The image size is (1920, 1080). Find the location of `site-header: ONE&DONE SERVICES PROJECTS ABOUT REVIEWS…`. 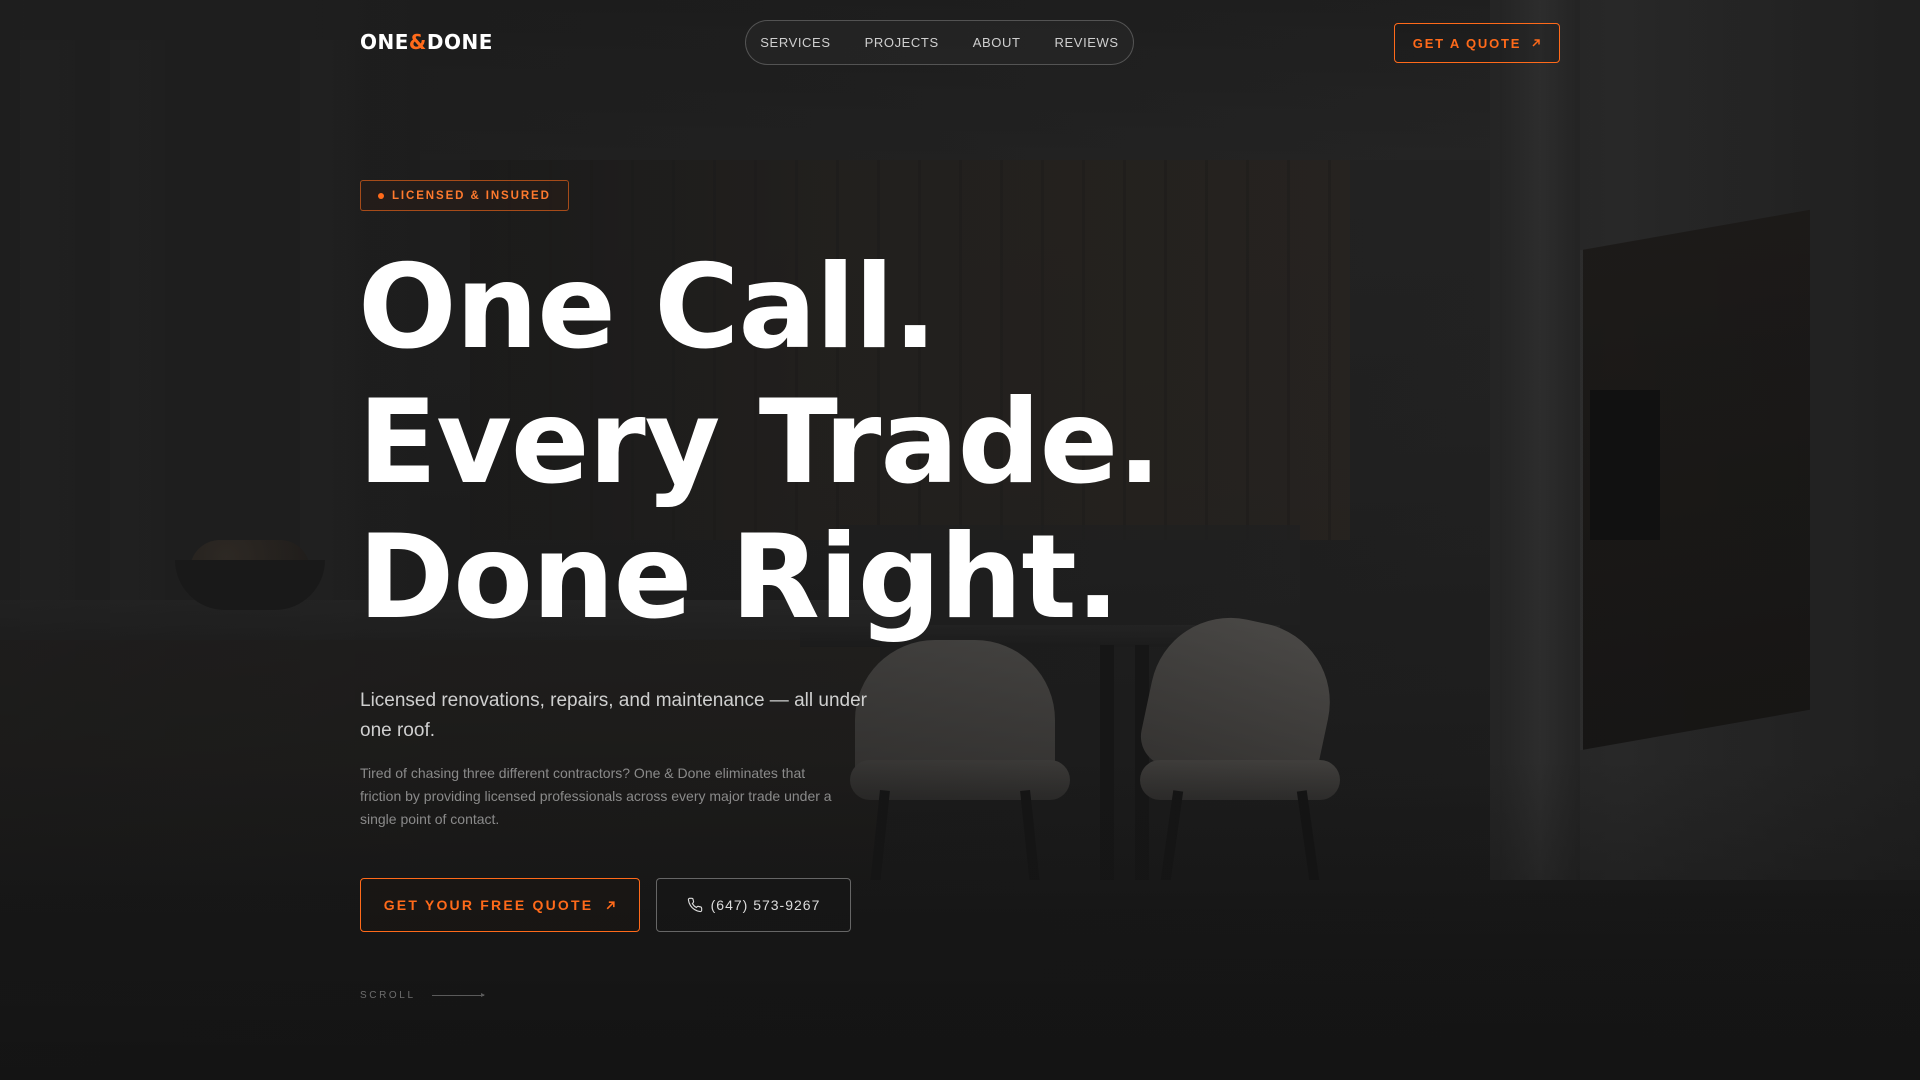

site-header: ONE&DONE SERVICES PROJECTS ABOUT REVIEWS… is located at coordinates (960, 45).